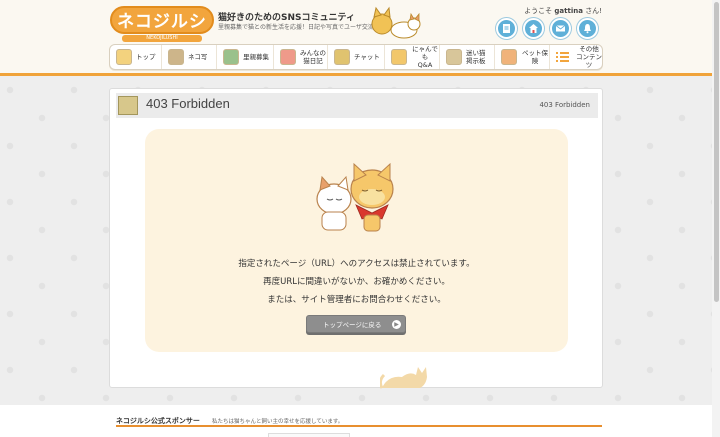  I want to click on menu-list-icon, so click(564, 57).